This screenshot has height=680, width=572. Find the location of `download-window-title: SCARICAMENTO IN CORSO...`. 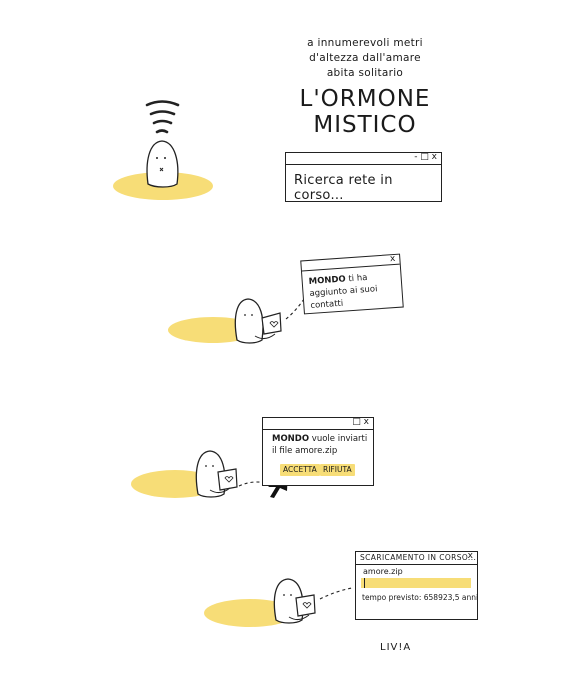

download-window-title: SCARICAMENTO IN CORSO... is located at coordinates (418, 557).